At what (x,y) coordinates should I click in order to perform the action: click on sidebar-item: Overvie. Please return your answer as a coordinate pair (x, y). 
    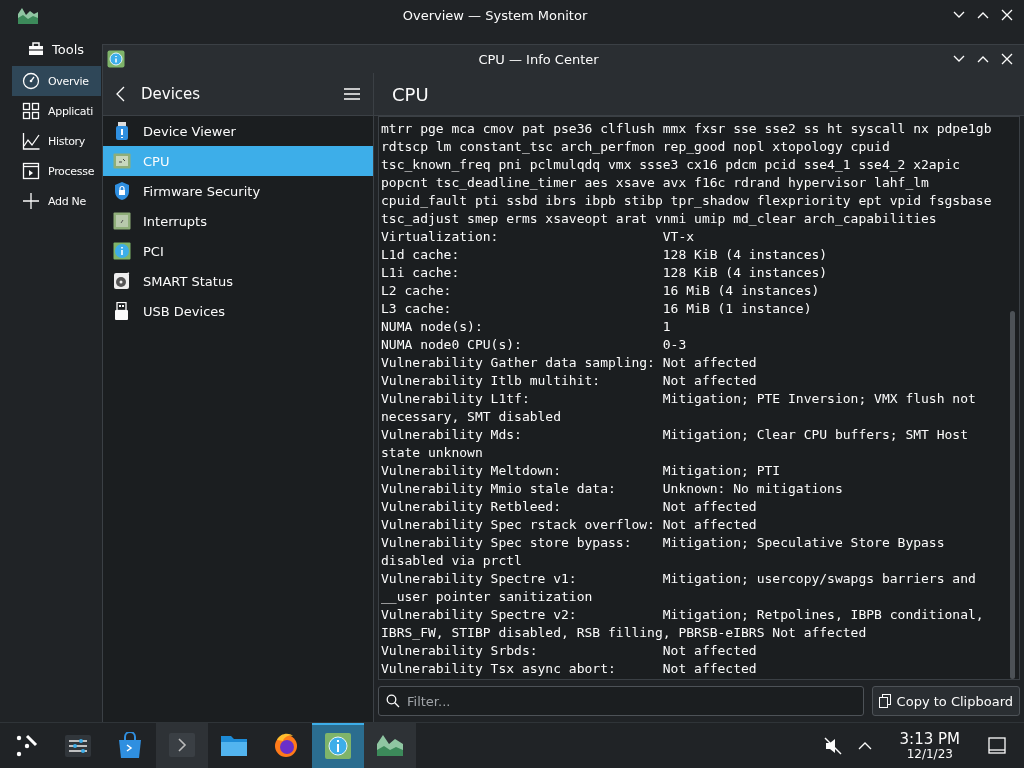
    Looking at the image, I should click on (56, 81).